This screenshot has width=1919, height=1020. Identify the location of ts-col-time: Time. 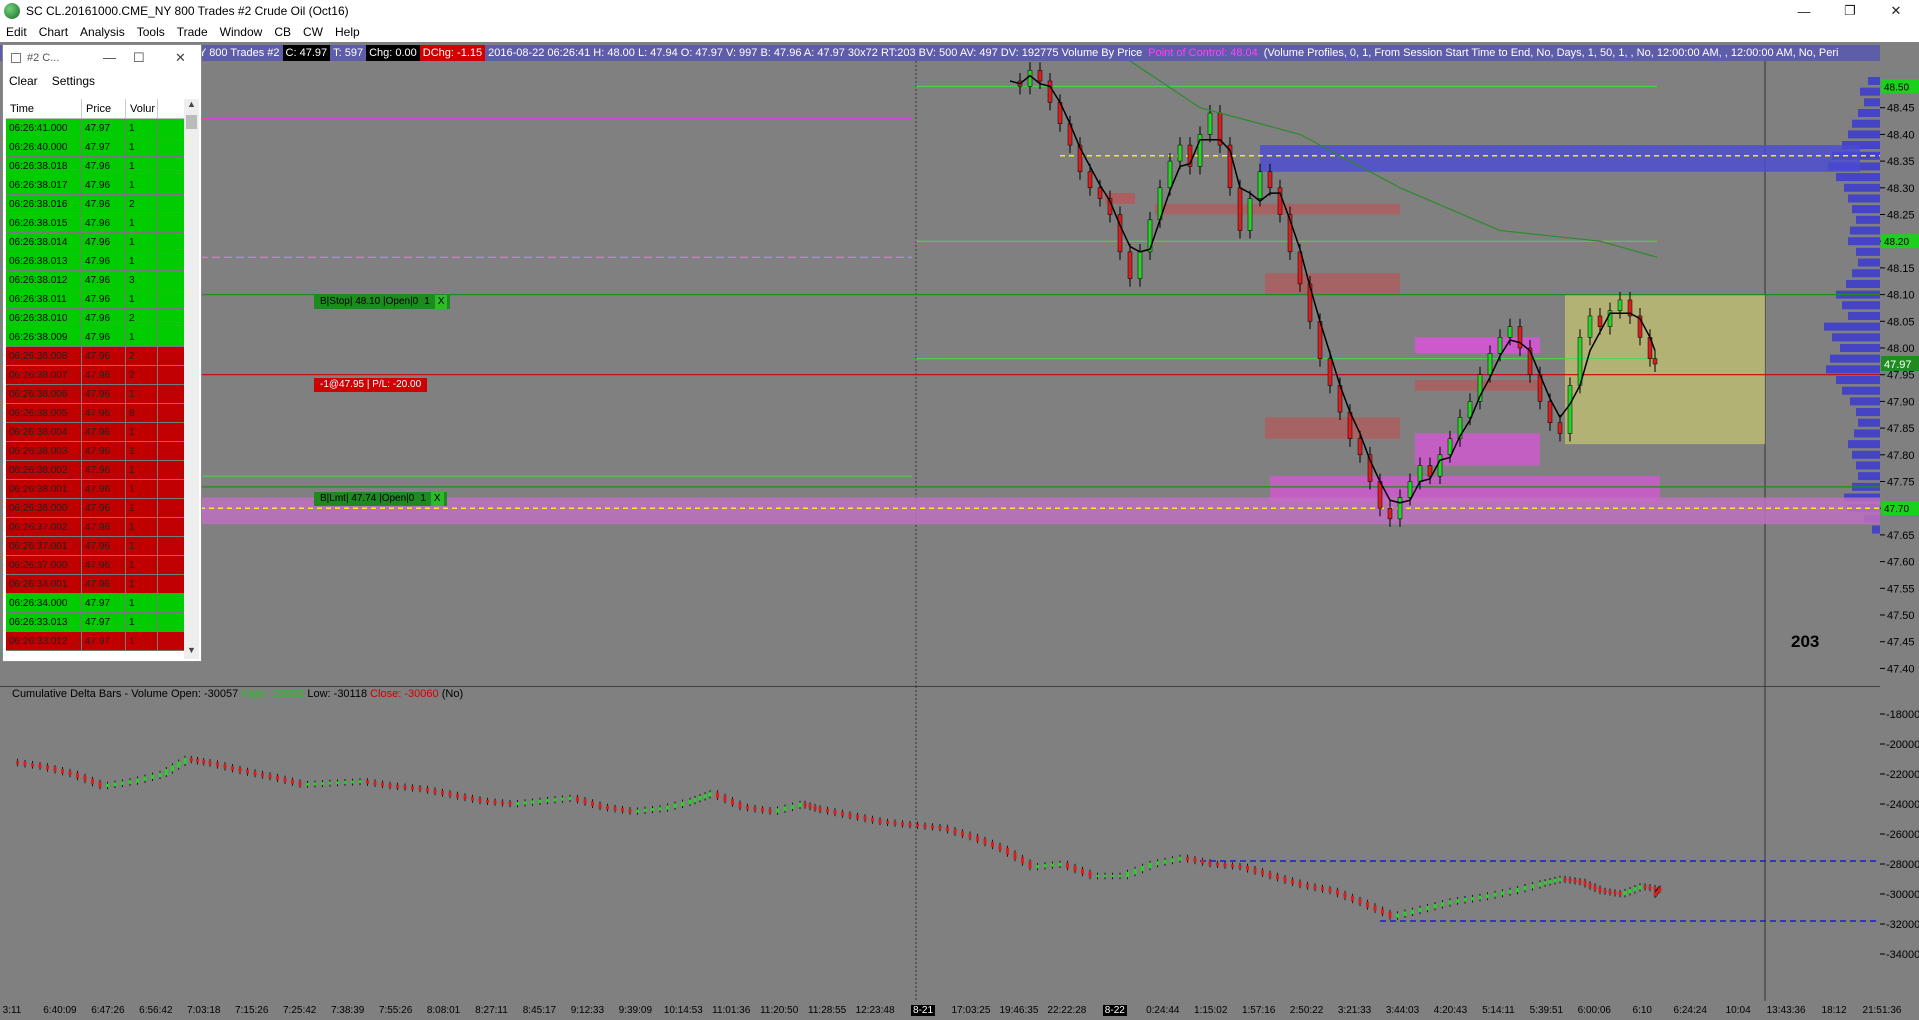
(44, 108).